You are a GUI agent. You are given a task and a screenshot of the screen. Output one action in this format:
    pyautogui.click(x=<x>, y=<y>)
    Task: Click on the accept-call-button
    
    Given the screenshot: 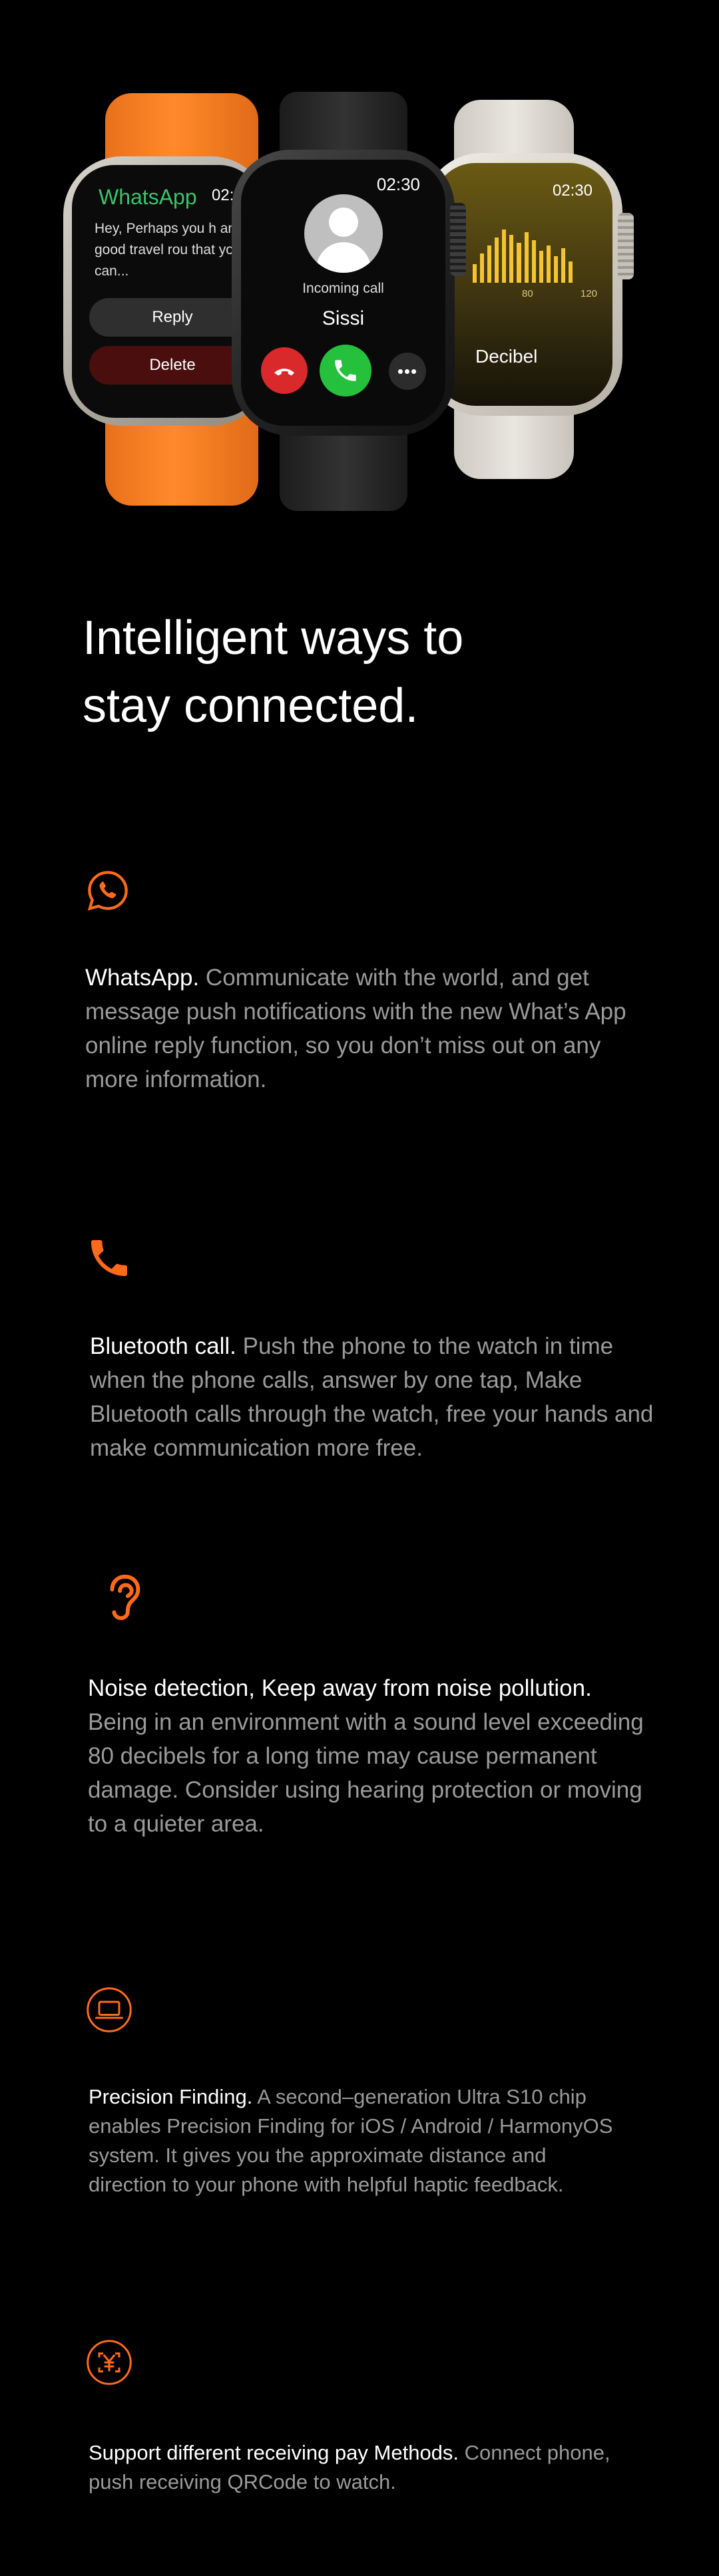 What is the action you would take?
    pyautogui.click(x=345, y=371)
    